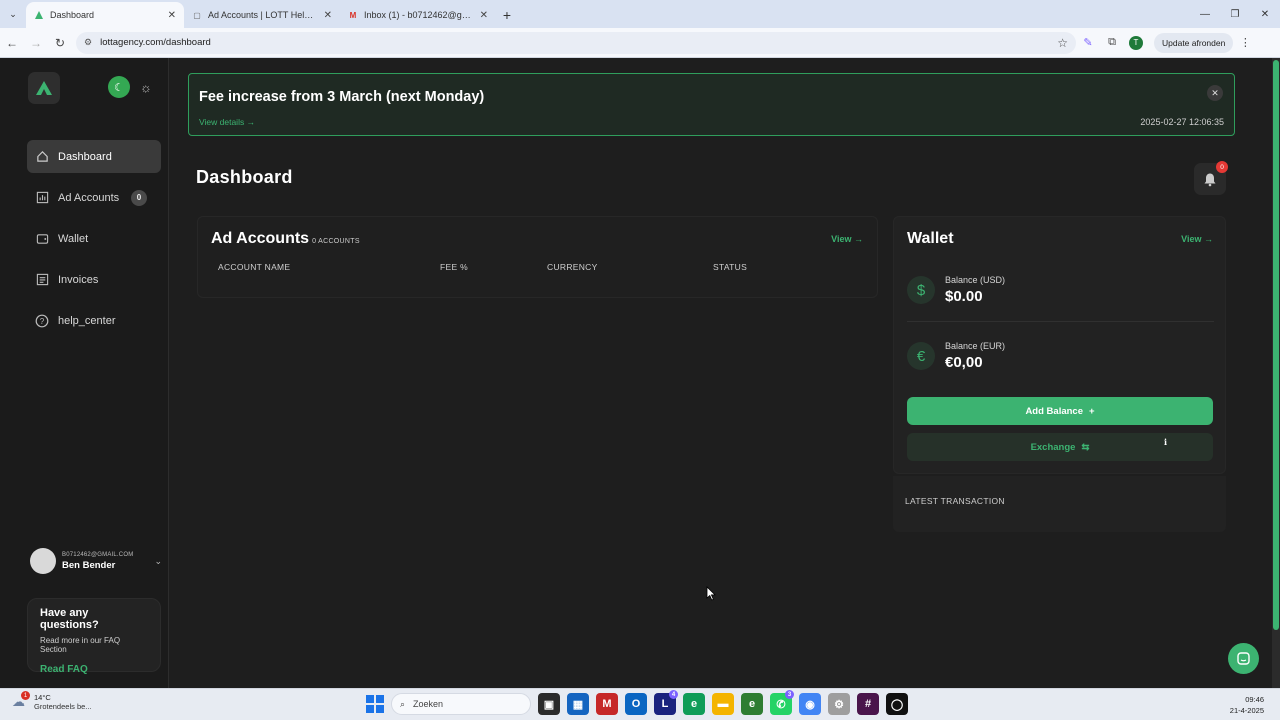 Image resolution: width=1280 pixels, height=720 pixels. Describe the element at coordinates (43, 561) in the screenshot. I see `avatar` at that location.